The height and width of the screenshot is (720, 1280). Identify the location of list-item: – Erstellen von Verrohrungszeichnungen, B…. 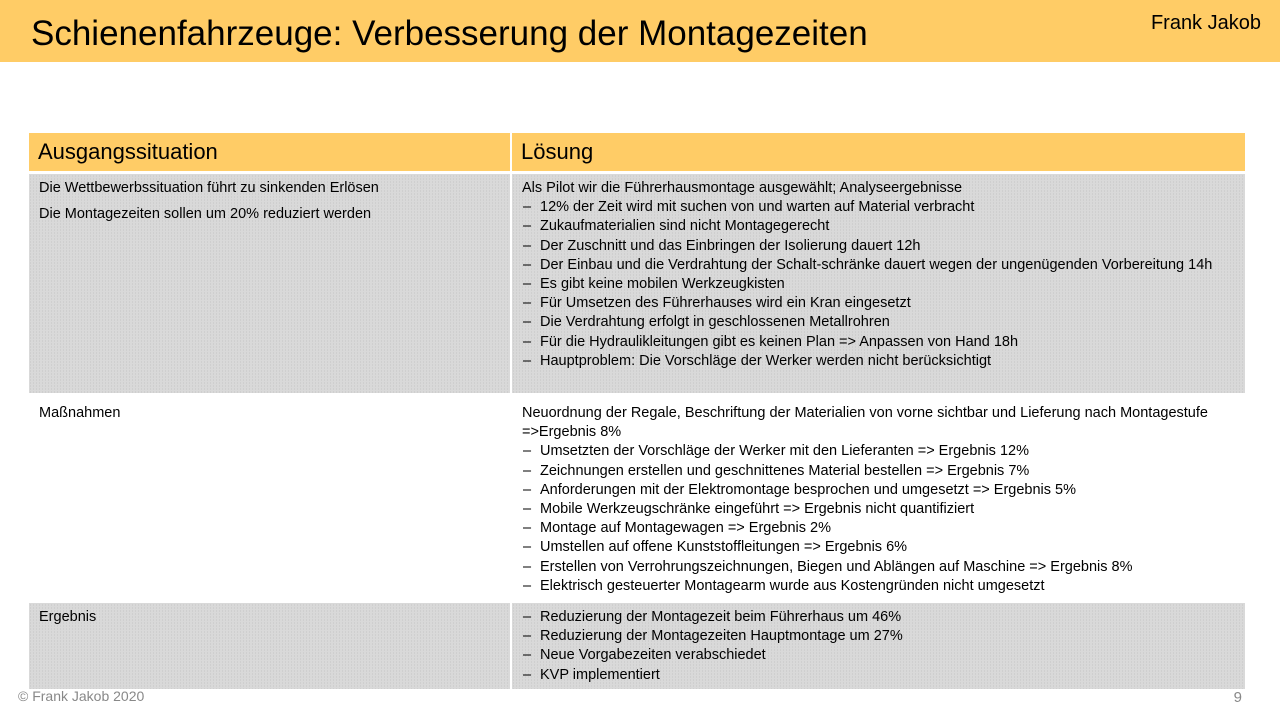
(878, 567).